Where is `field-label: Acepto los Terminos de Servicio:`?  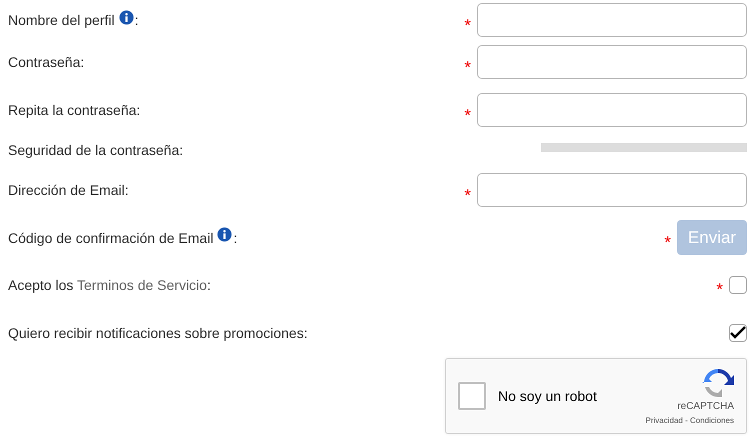
field-label: Acepto los Terminos de Servicio: is located at coordinates (109, 285).